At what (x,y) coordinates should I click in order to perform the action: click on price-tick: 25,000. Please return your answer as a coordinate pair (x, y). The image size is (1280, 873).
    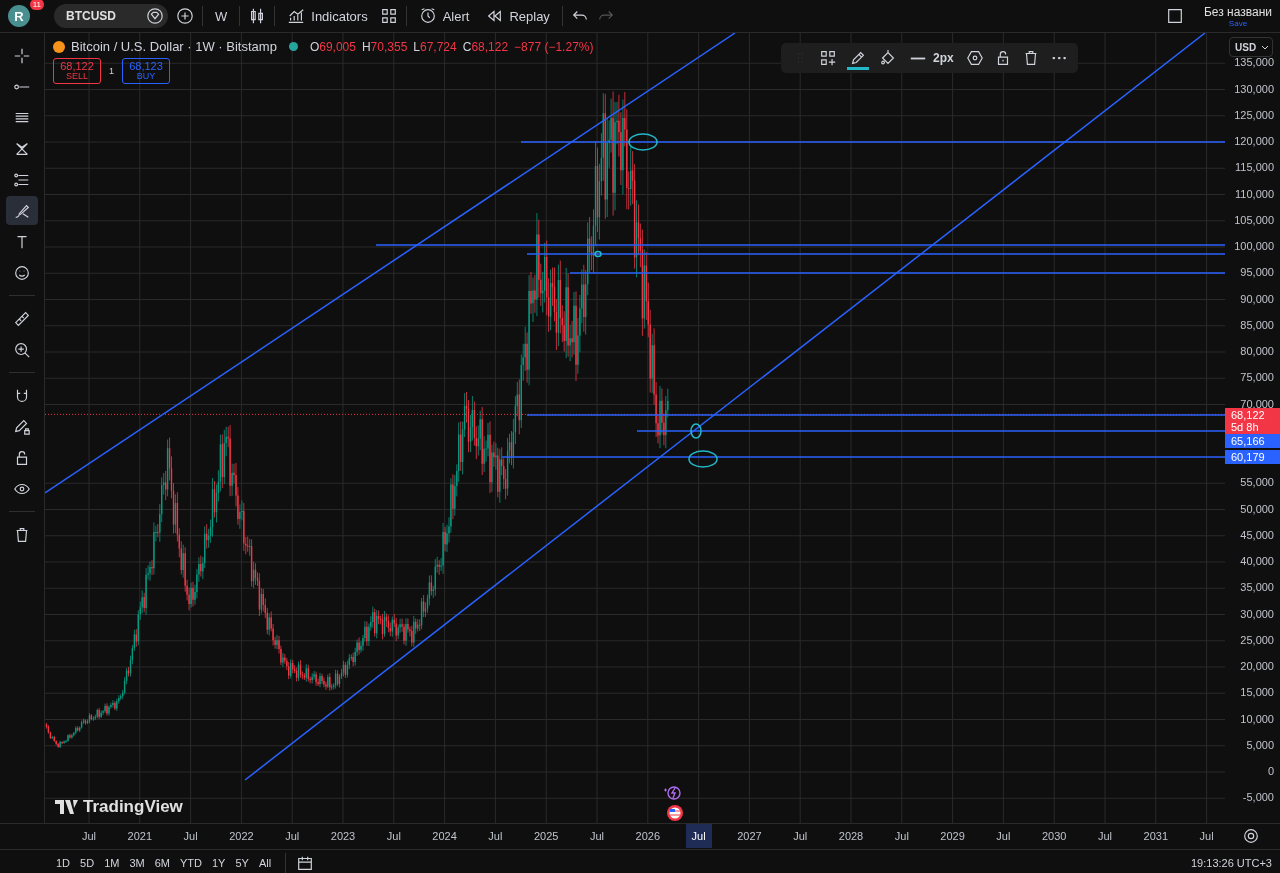
    Looking at the image, I should click on (1257, 639).